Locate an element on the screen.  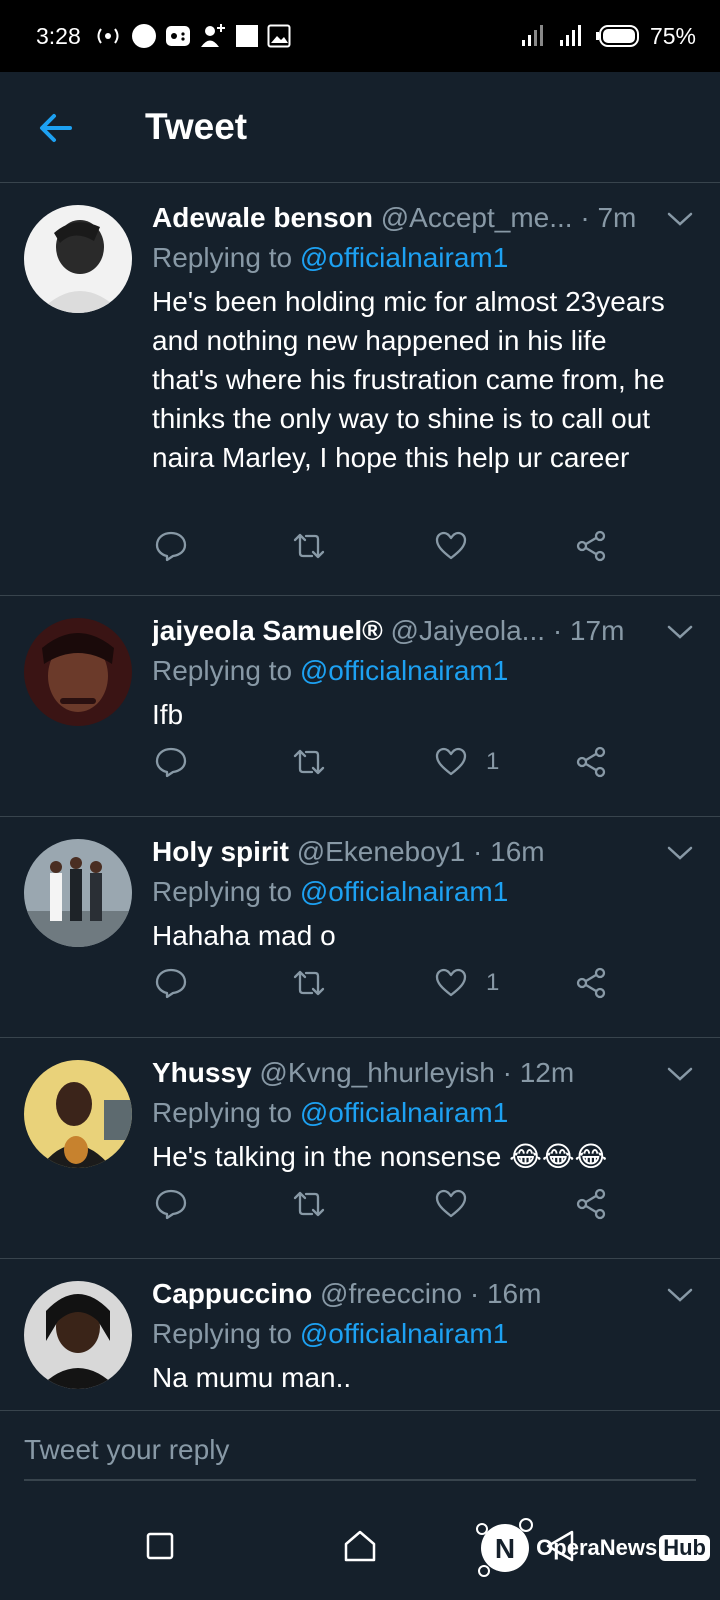
svg-text: N is located at coordinates (505, 1548).